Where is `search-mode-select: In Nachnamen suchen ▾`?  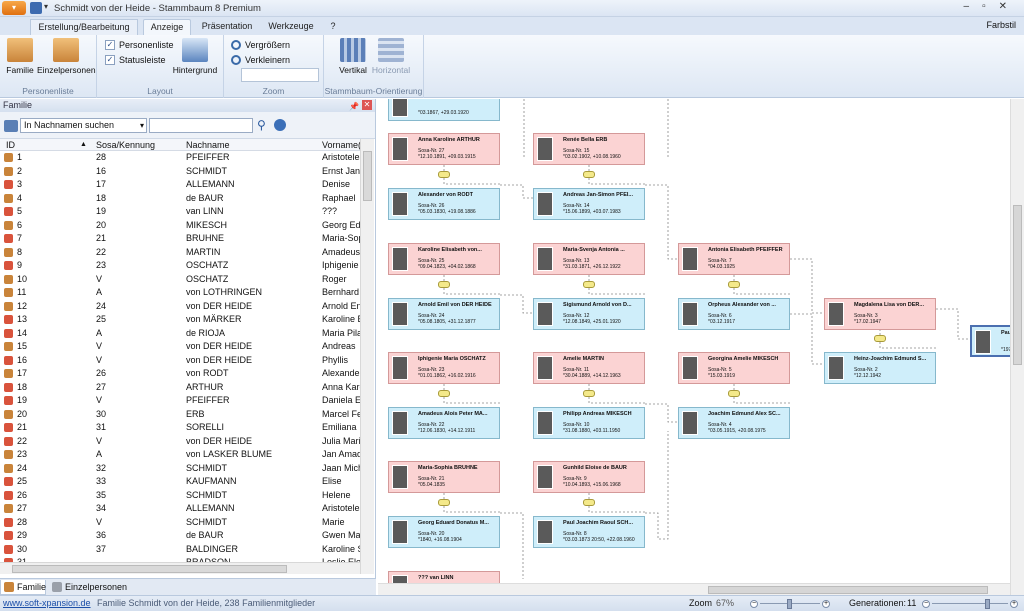
search-mode-select: In Nachnamen suchen ▾ is located at coordinates (83, 125).